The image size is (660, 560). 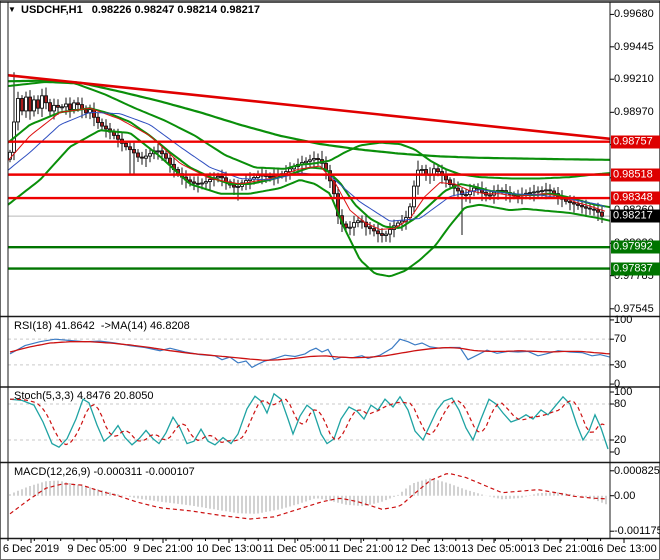 I want to click on macd-signal-line, so click(x=308, y=496).